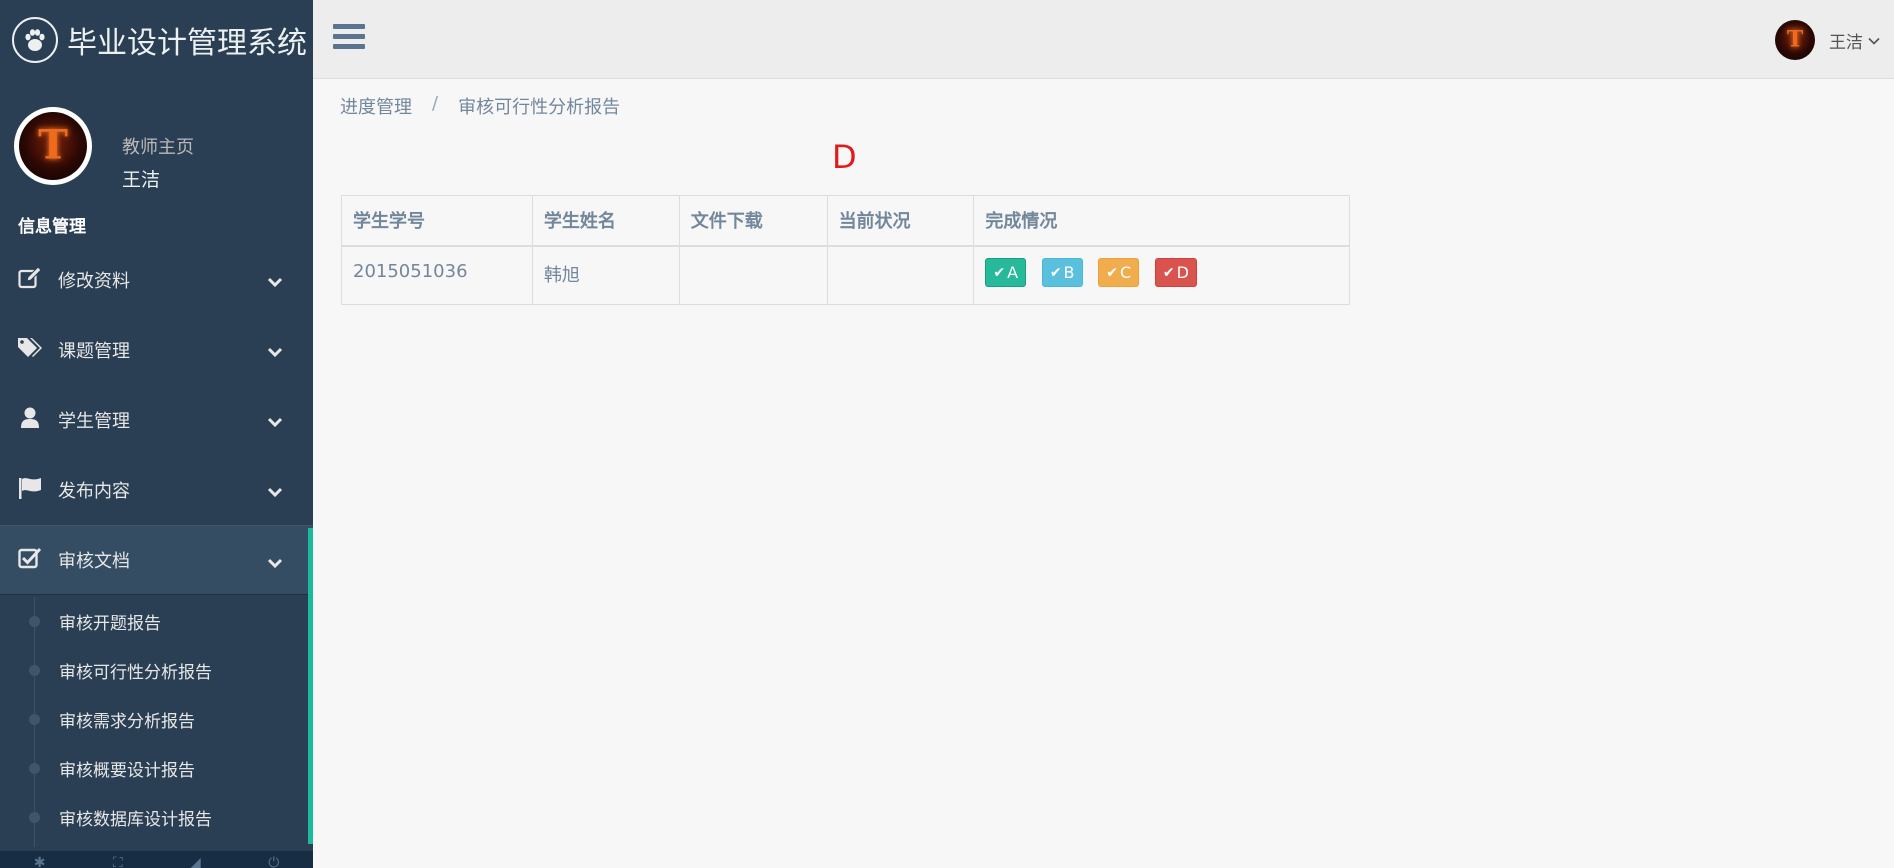  What do you see at coordinates (539, 107) in the screenshot?
I see `breadcrumb-current: 审核可行性分析报告` at bounding box center [539, 107].